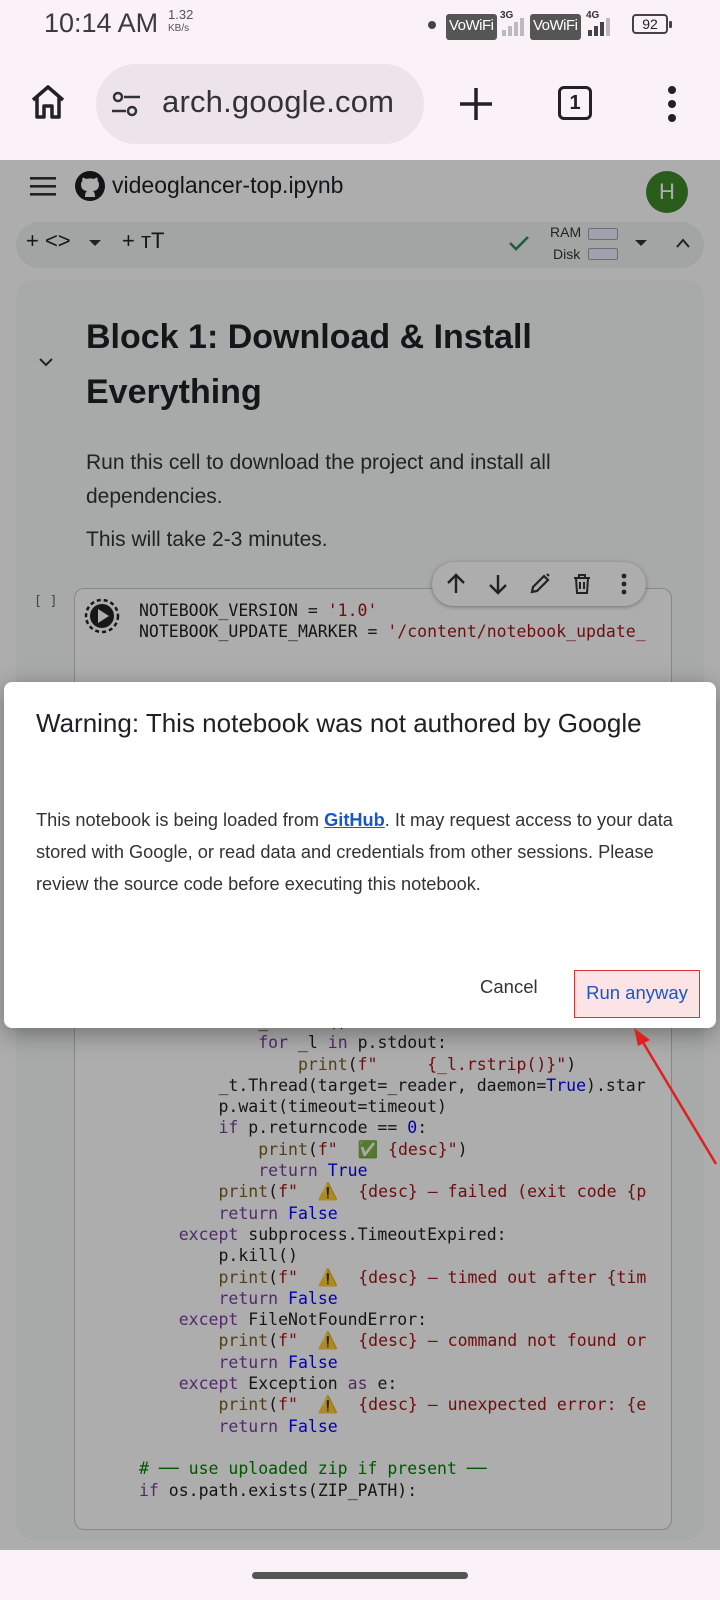  I want to click on sim1-signal-icon, so click(513, 27).